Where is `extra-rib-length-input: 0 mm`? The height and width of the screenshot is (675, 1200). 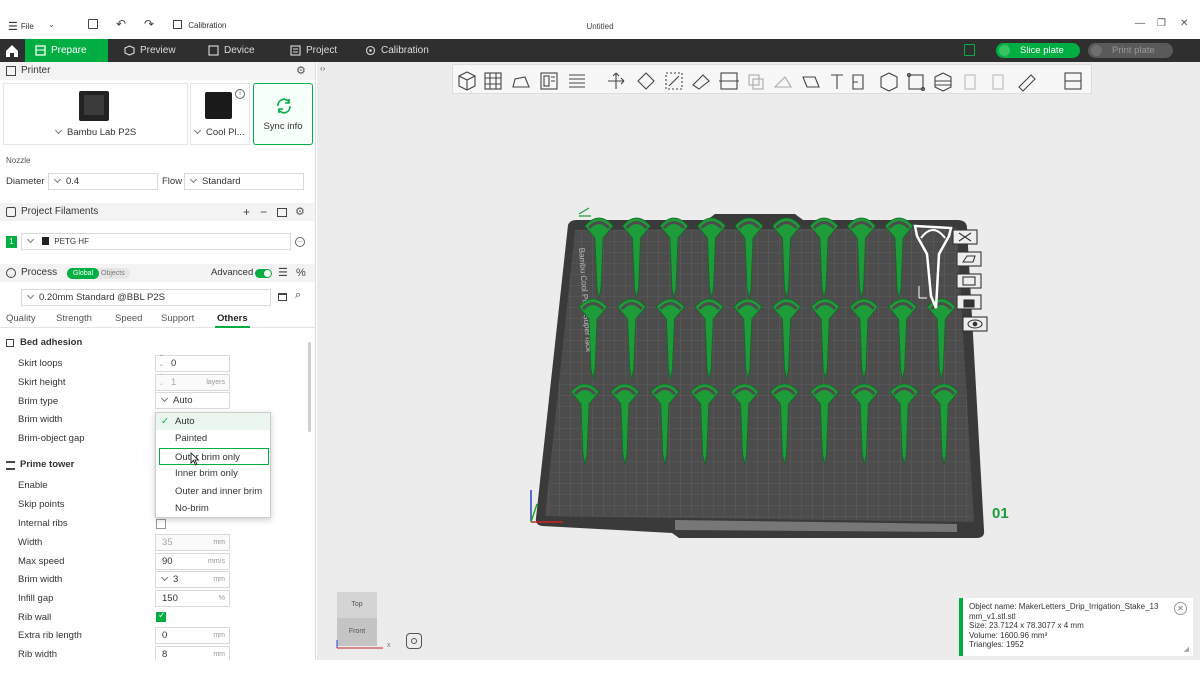
extra-rib-length-input: 0 mm is located at coordinates (192, 635).